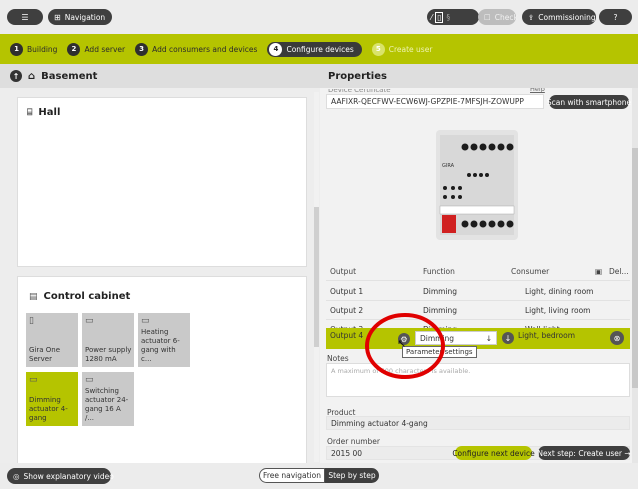 Image resolution: width=638 pixels, height=489 pixels. What do you see at coordinates (431, 17) in the screenshot?
I see `wand-icon: ⁄` at bounding box center [431, 17].